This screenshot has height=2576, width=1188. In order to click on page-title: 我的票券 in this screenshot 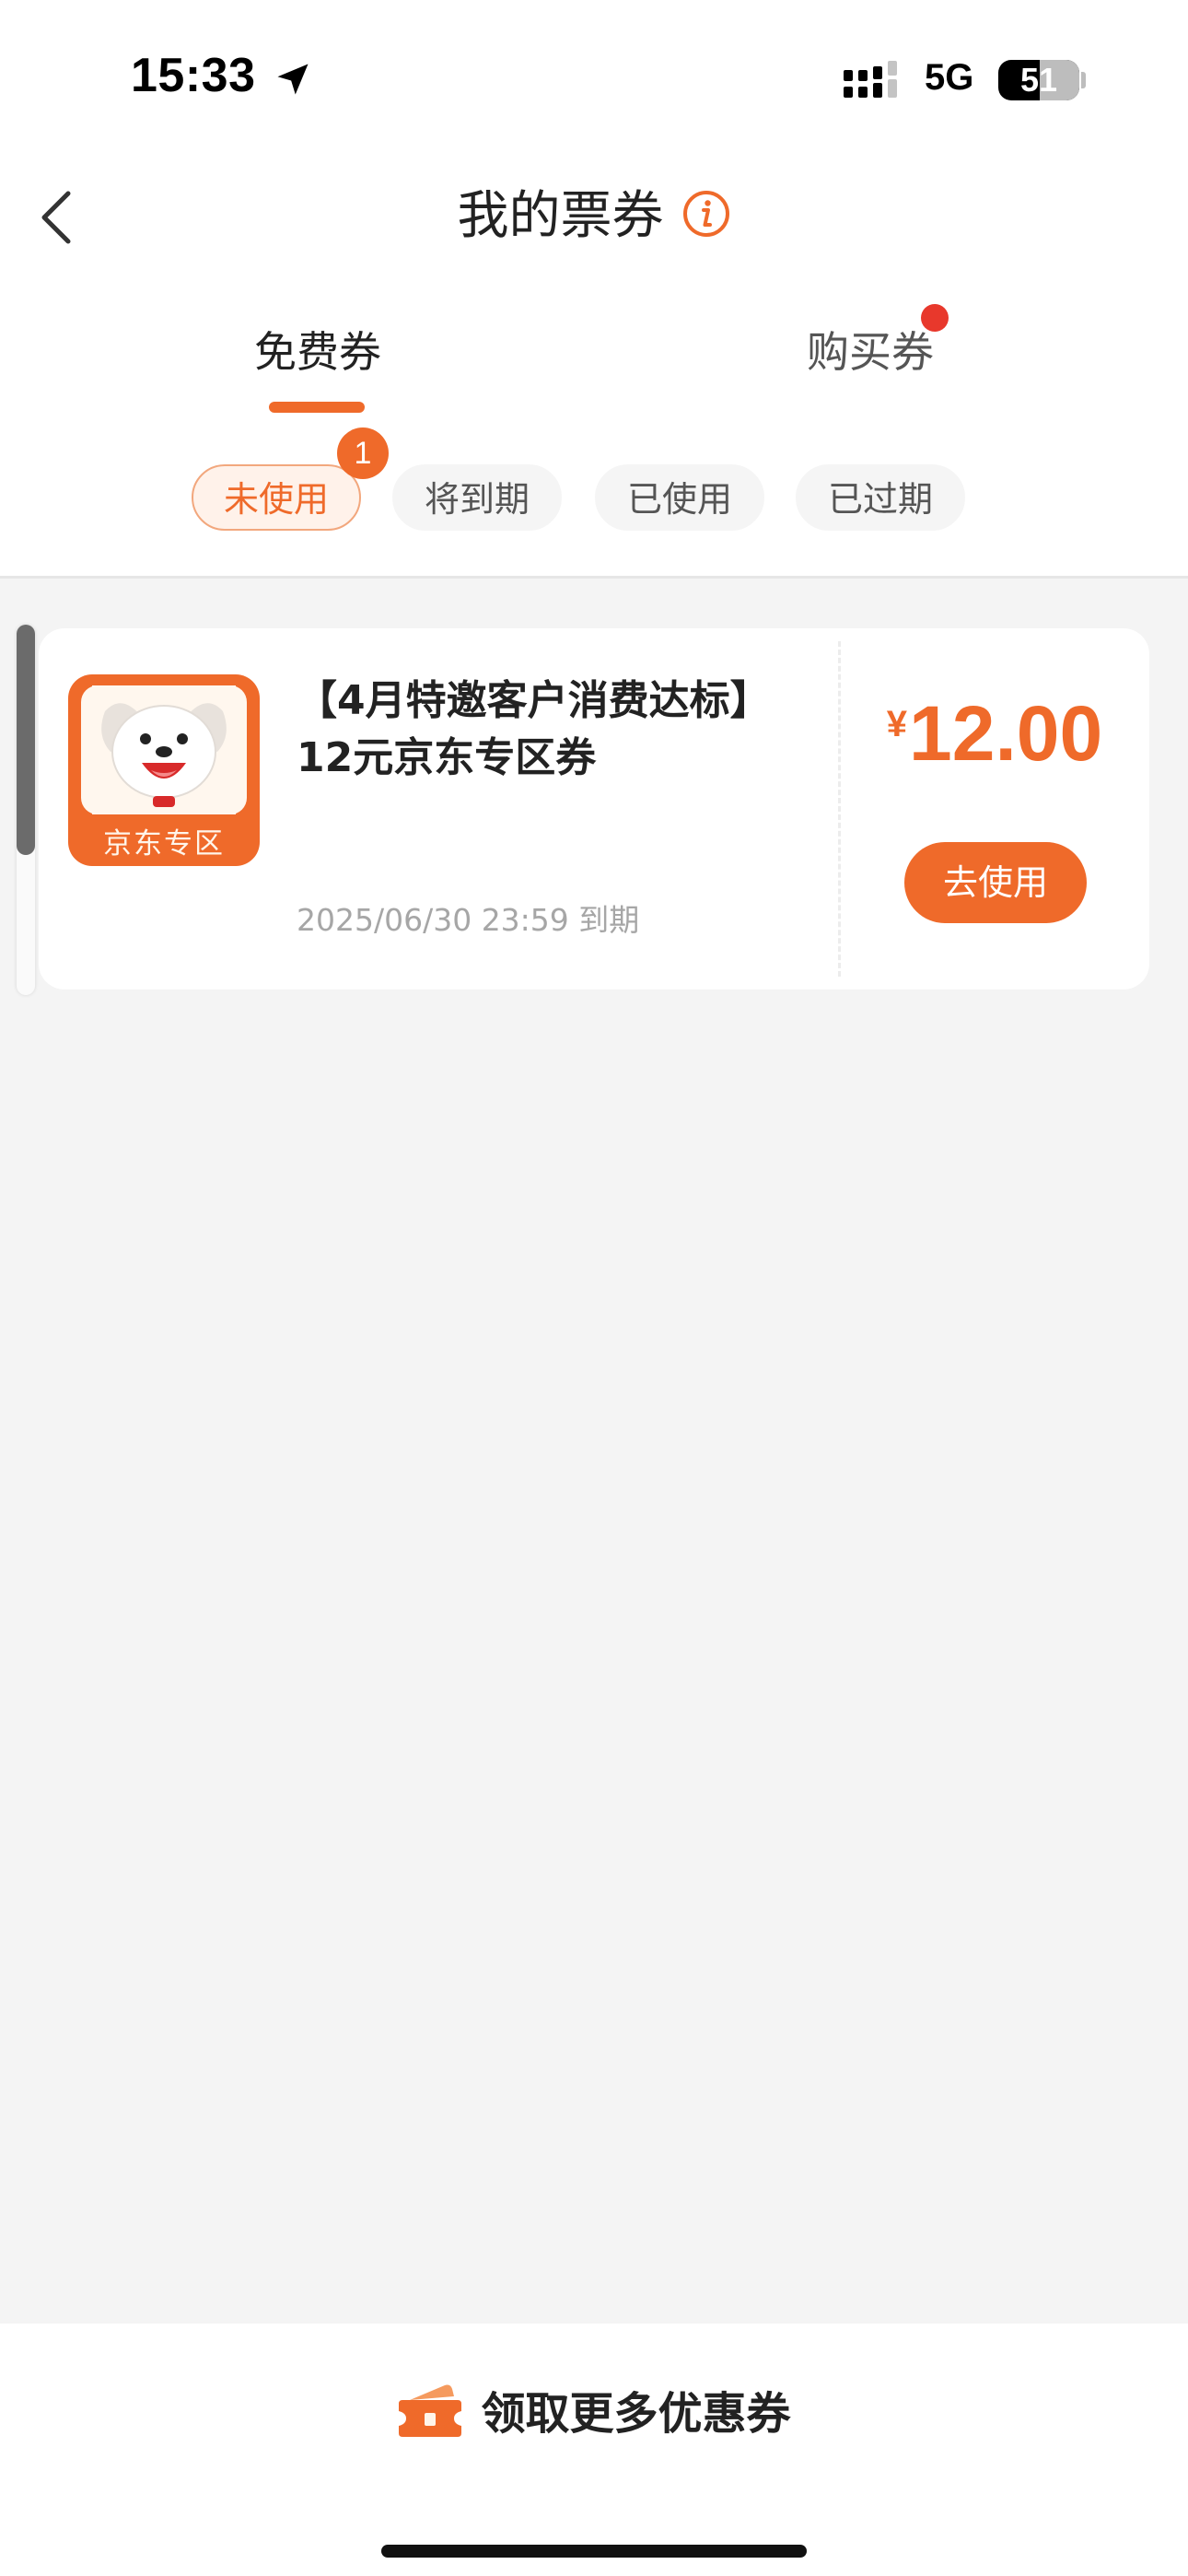, I will do `click(594, 216)`.